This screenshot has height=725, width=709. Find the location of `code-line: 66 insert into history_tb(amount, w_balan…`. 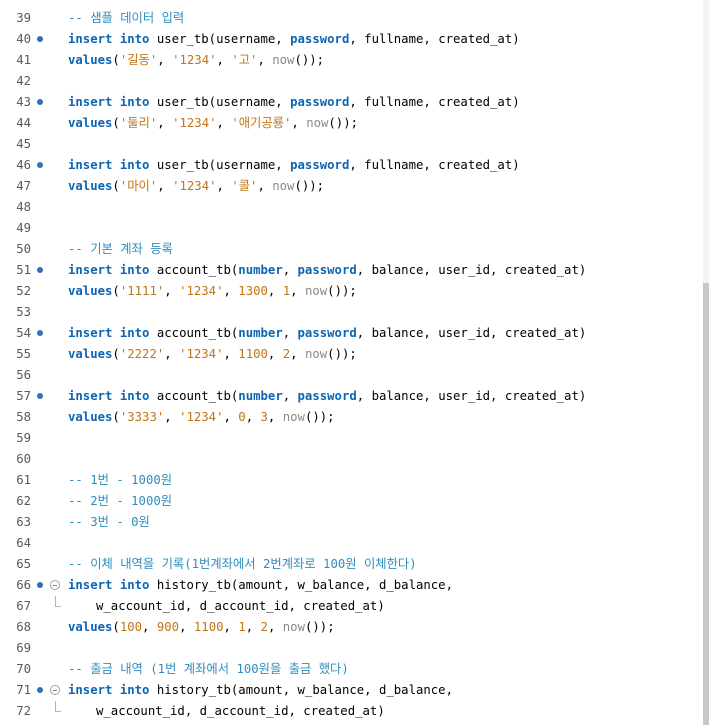

code-line: 66 insert into history_tb(amount, w_balan… is located at coordinates (350, 585).